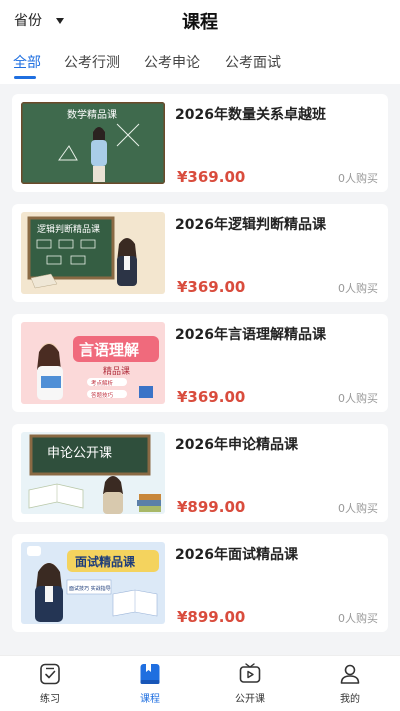 Image resolution: width=400 pixels, height=711 pixels. I want to click on course-title: 2026年面试精品课, so click(236, 555).